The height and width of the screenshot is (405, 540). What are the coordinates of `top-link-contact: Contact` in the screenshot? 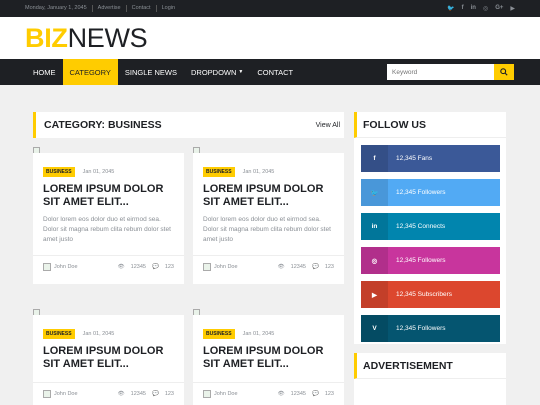 It's located at (142, 8).